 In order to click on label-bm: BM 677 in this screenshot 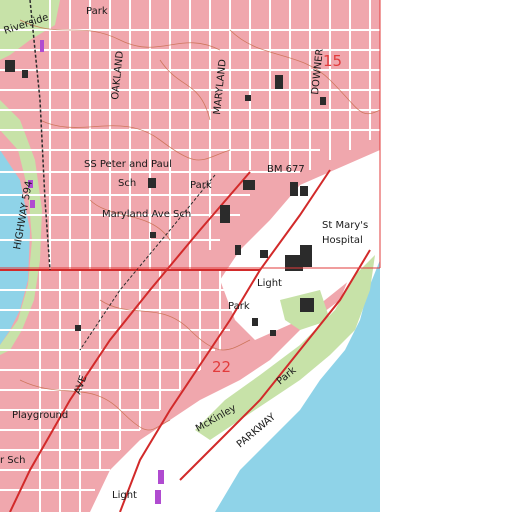, I will do `click(286, 169)`.